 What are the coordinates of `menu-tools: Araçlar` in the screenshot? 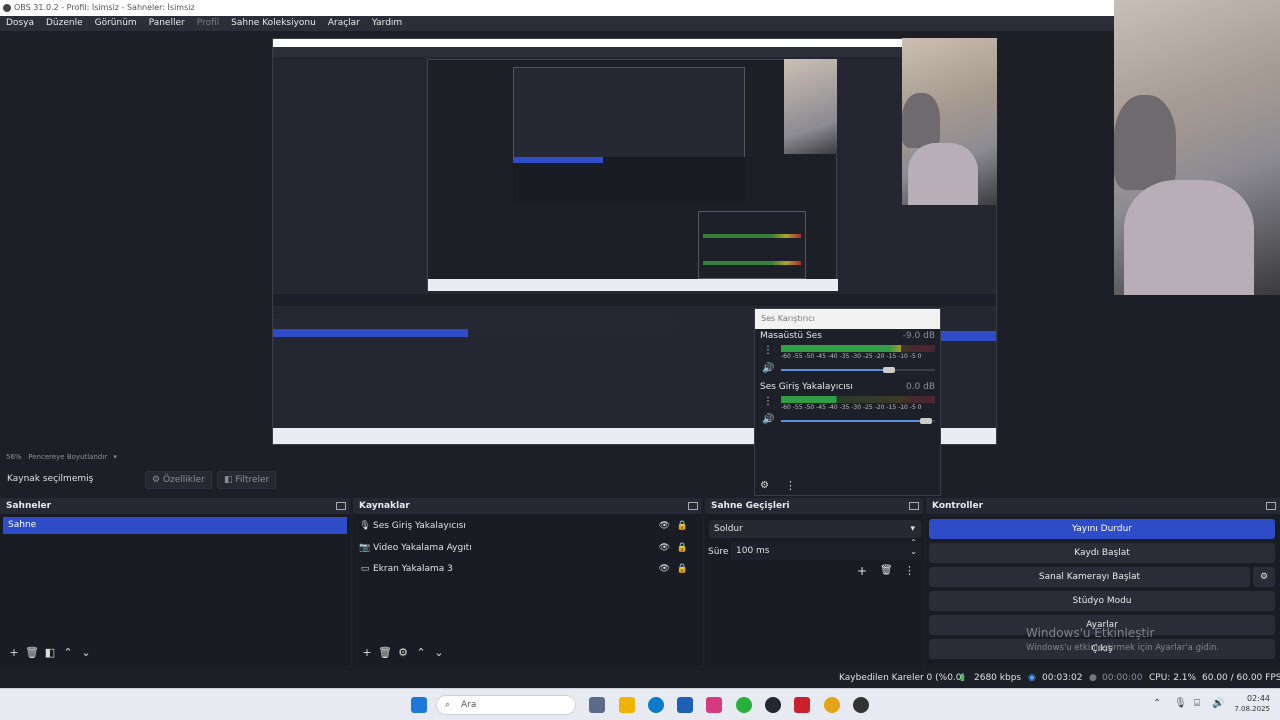 It's located at (344, 23).